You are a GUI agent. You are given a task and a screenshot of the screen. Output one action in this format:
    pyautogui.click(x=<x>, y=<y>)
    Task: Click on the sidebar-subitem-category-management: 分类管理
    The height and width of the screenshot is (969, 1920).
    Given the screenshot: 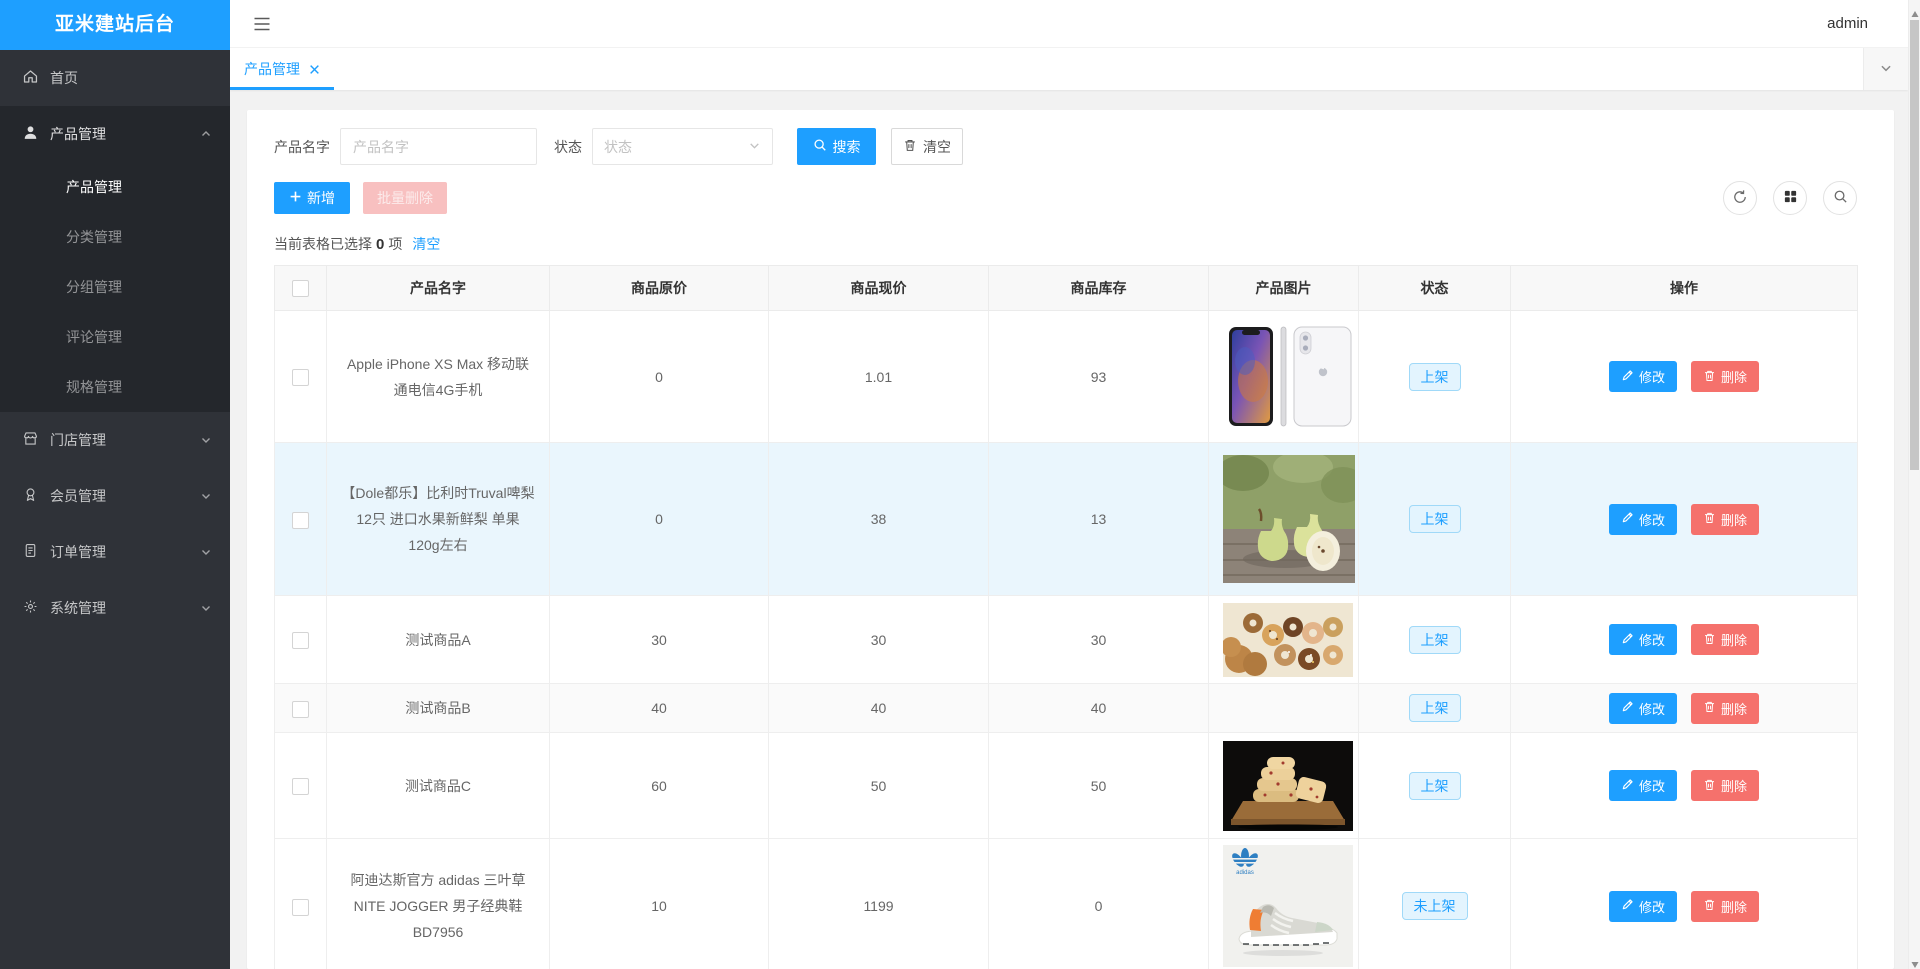 What is the action you would take?
    pyautogui.click(x=115, y=237)
    